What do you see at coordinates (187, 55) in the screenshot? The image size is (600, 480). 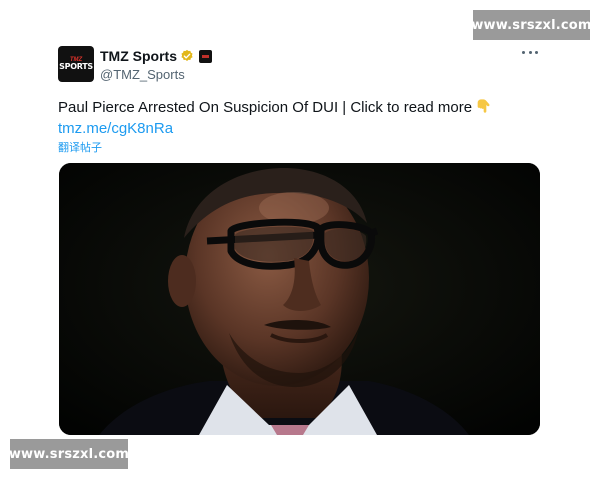 I see `verified-badge-icon` at bounding box center [187, 55].